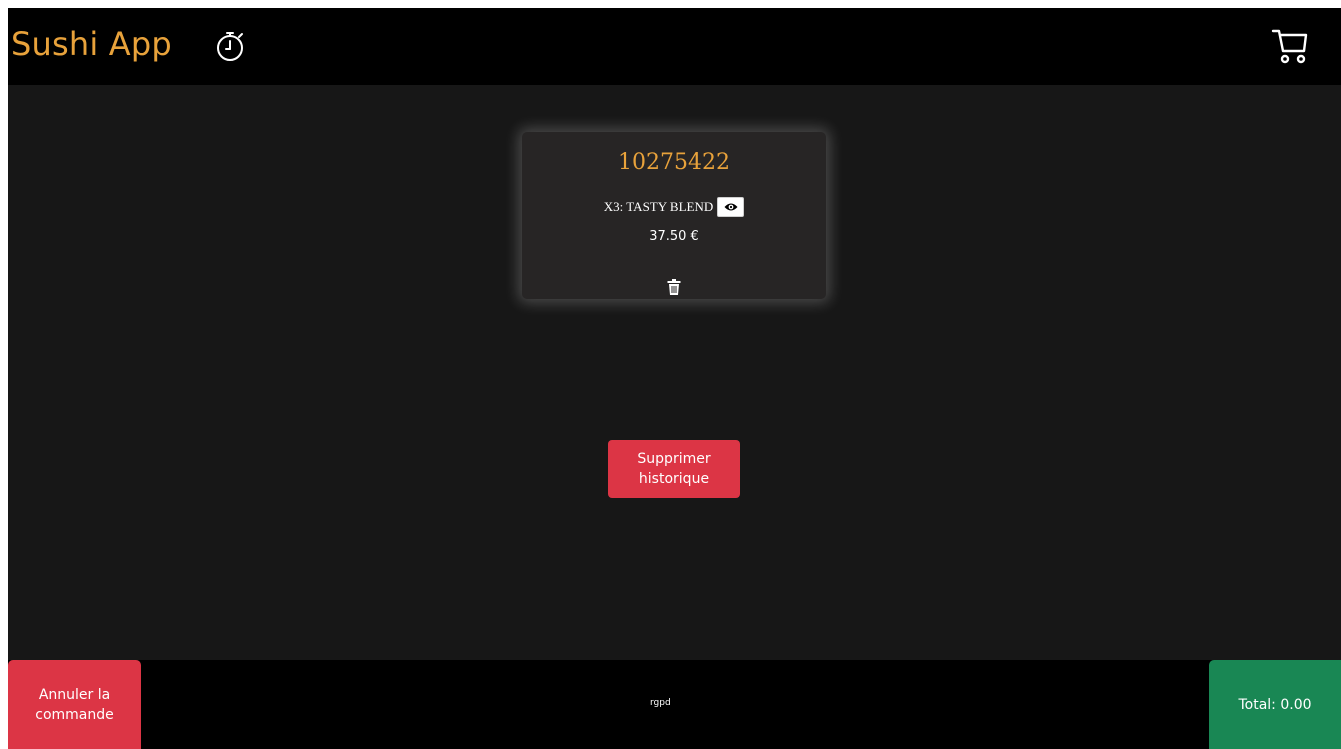  I want to click on stopwatch-icon, so click(231, 46).